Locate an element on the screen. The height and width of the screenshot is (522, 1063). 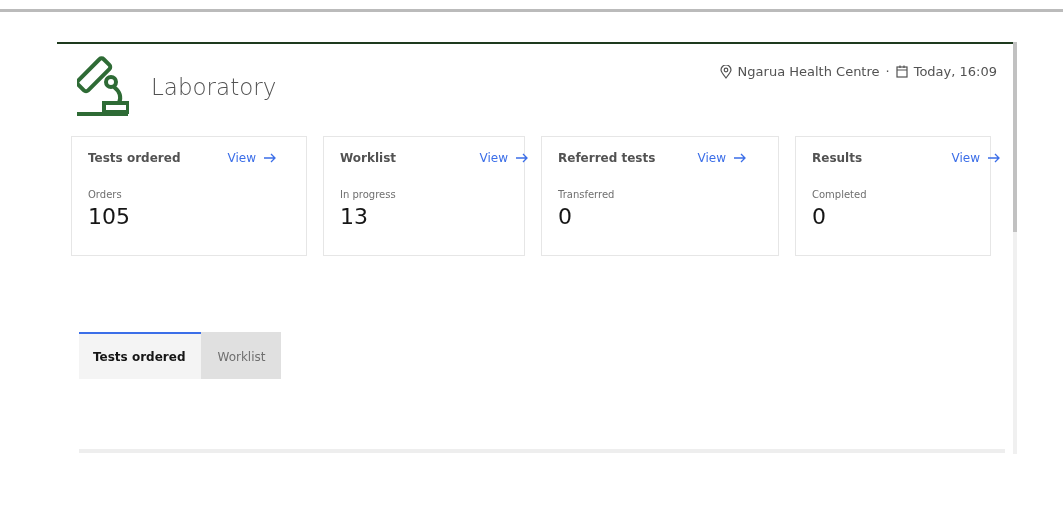
card-value: 13 is located at coordinates (354, 216).